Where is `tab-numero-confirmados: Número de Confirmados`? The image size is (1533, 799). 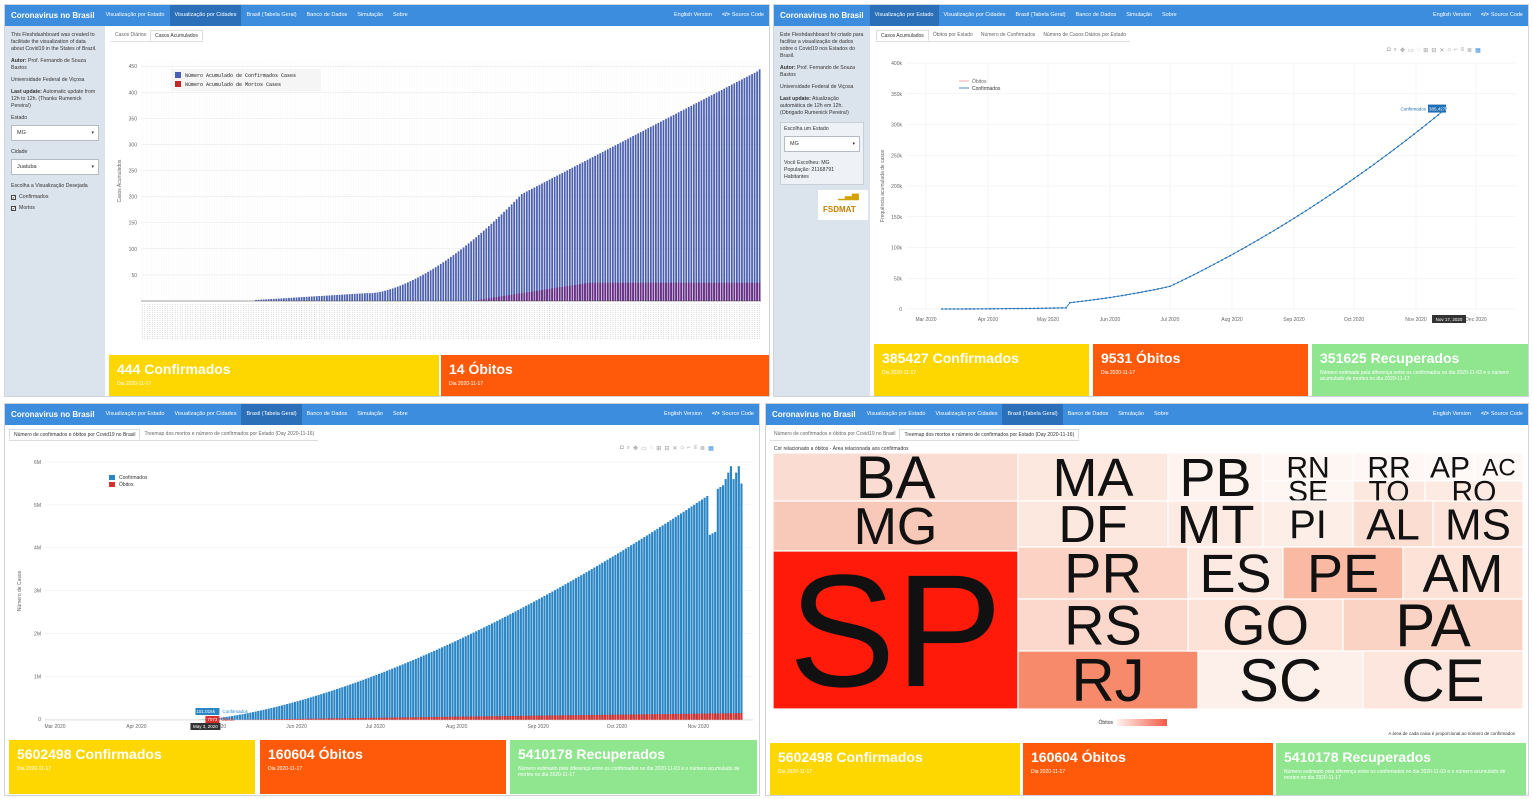 tab-numero-confirmados: Número de Confirmados is located at coordinates (1008, 35).